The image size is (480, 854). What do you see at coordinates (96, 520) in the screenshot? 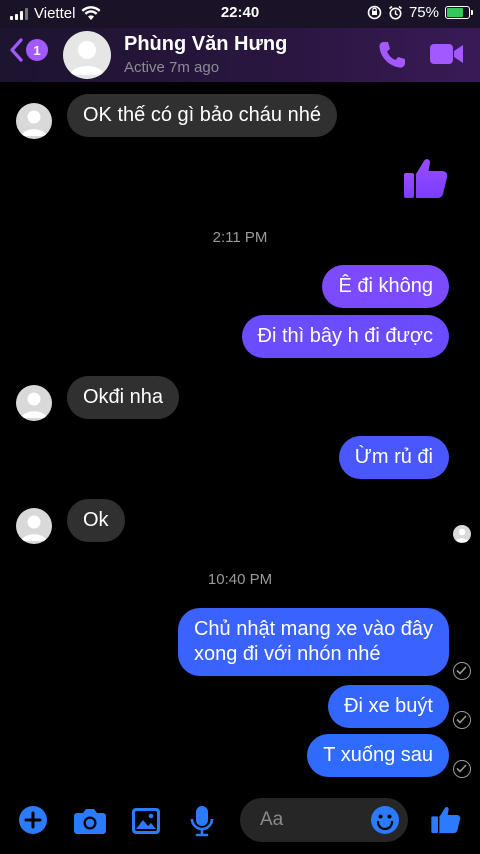
I see `incoming-message-bubble: Ok` at bounding box center [96, 520].